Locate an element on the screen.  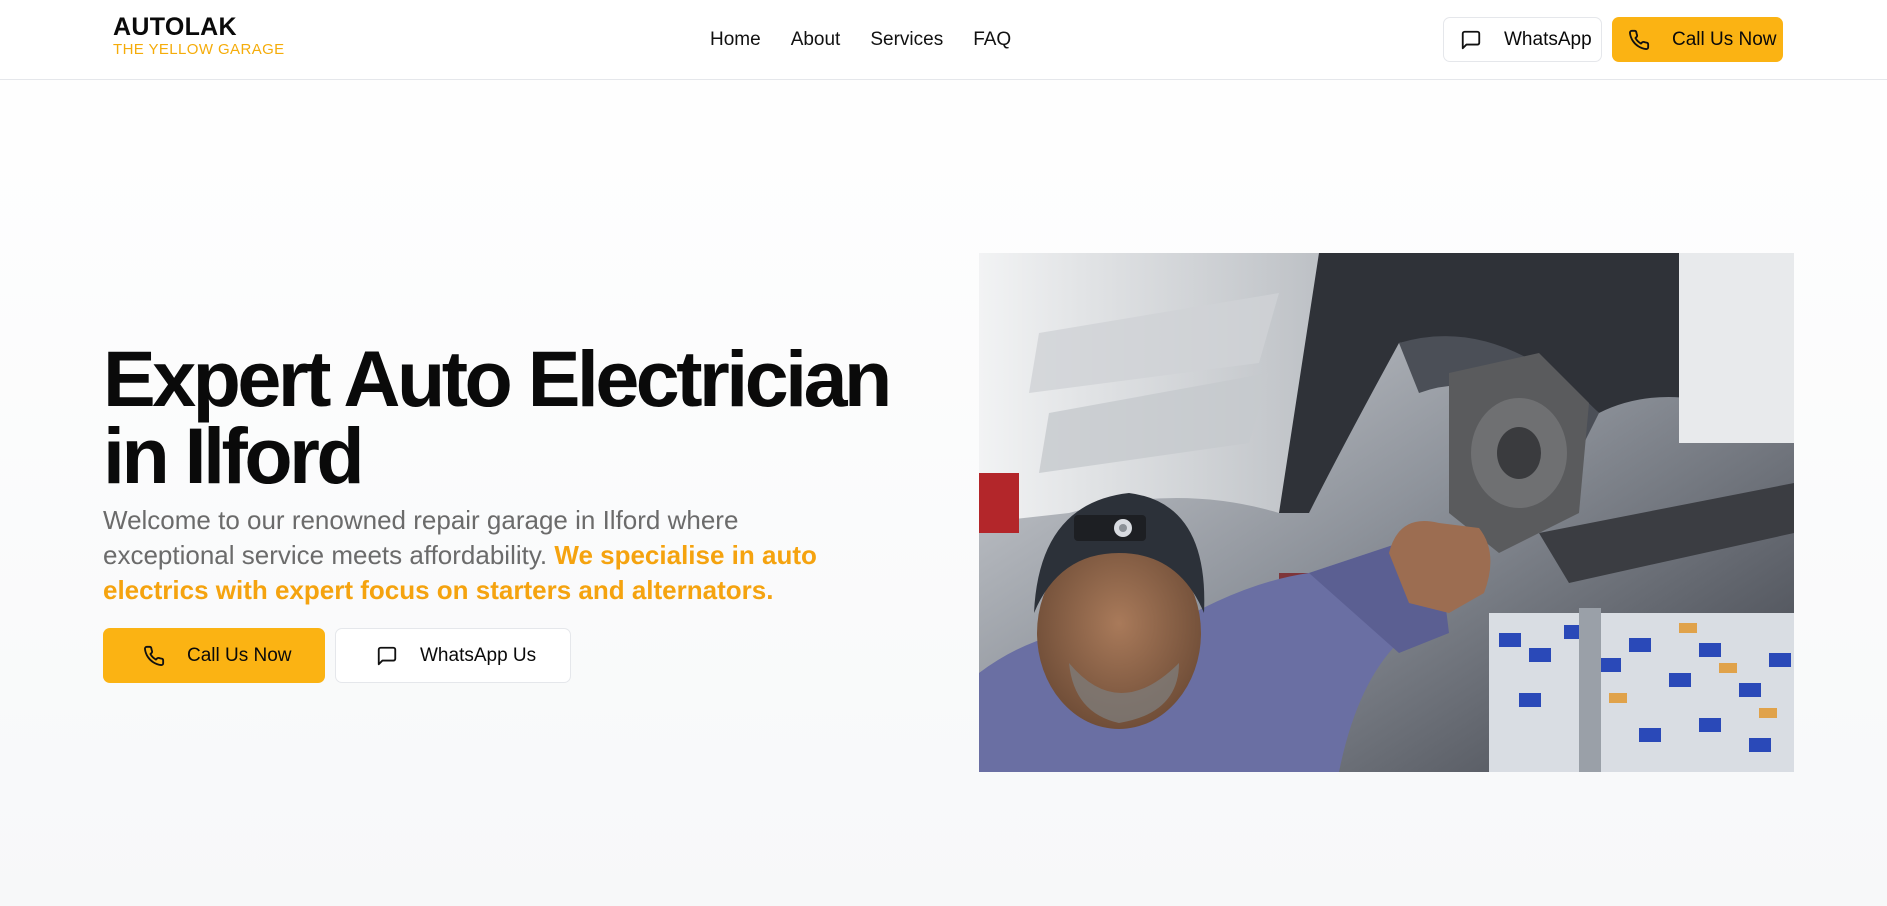
header-call-button: Call Us Now is located at coordinates (1697, 39).